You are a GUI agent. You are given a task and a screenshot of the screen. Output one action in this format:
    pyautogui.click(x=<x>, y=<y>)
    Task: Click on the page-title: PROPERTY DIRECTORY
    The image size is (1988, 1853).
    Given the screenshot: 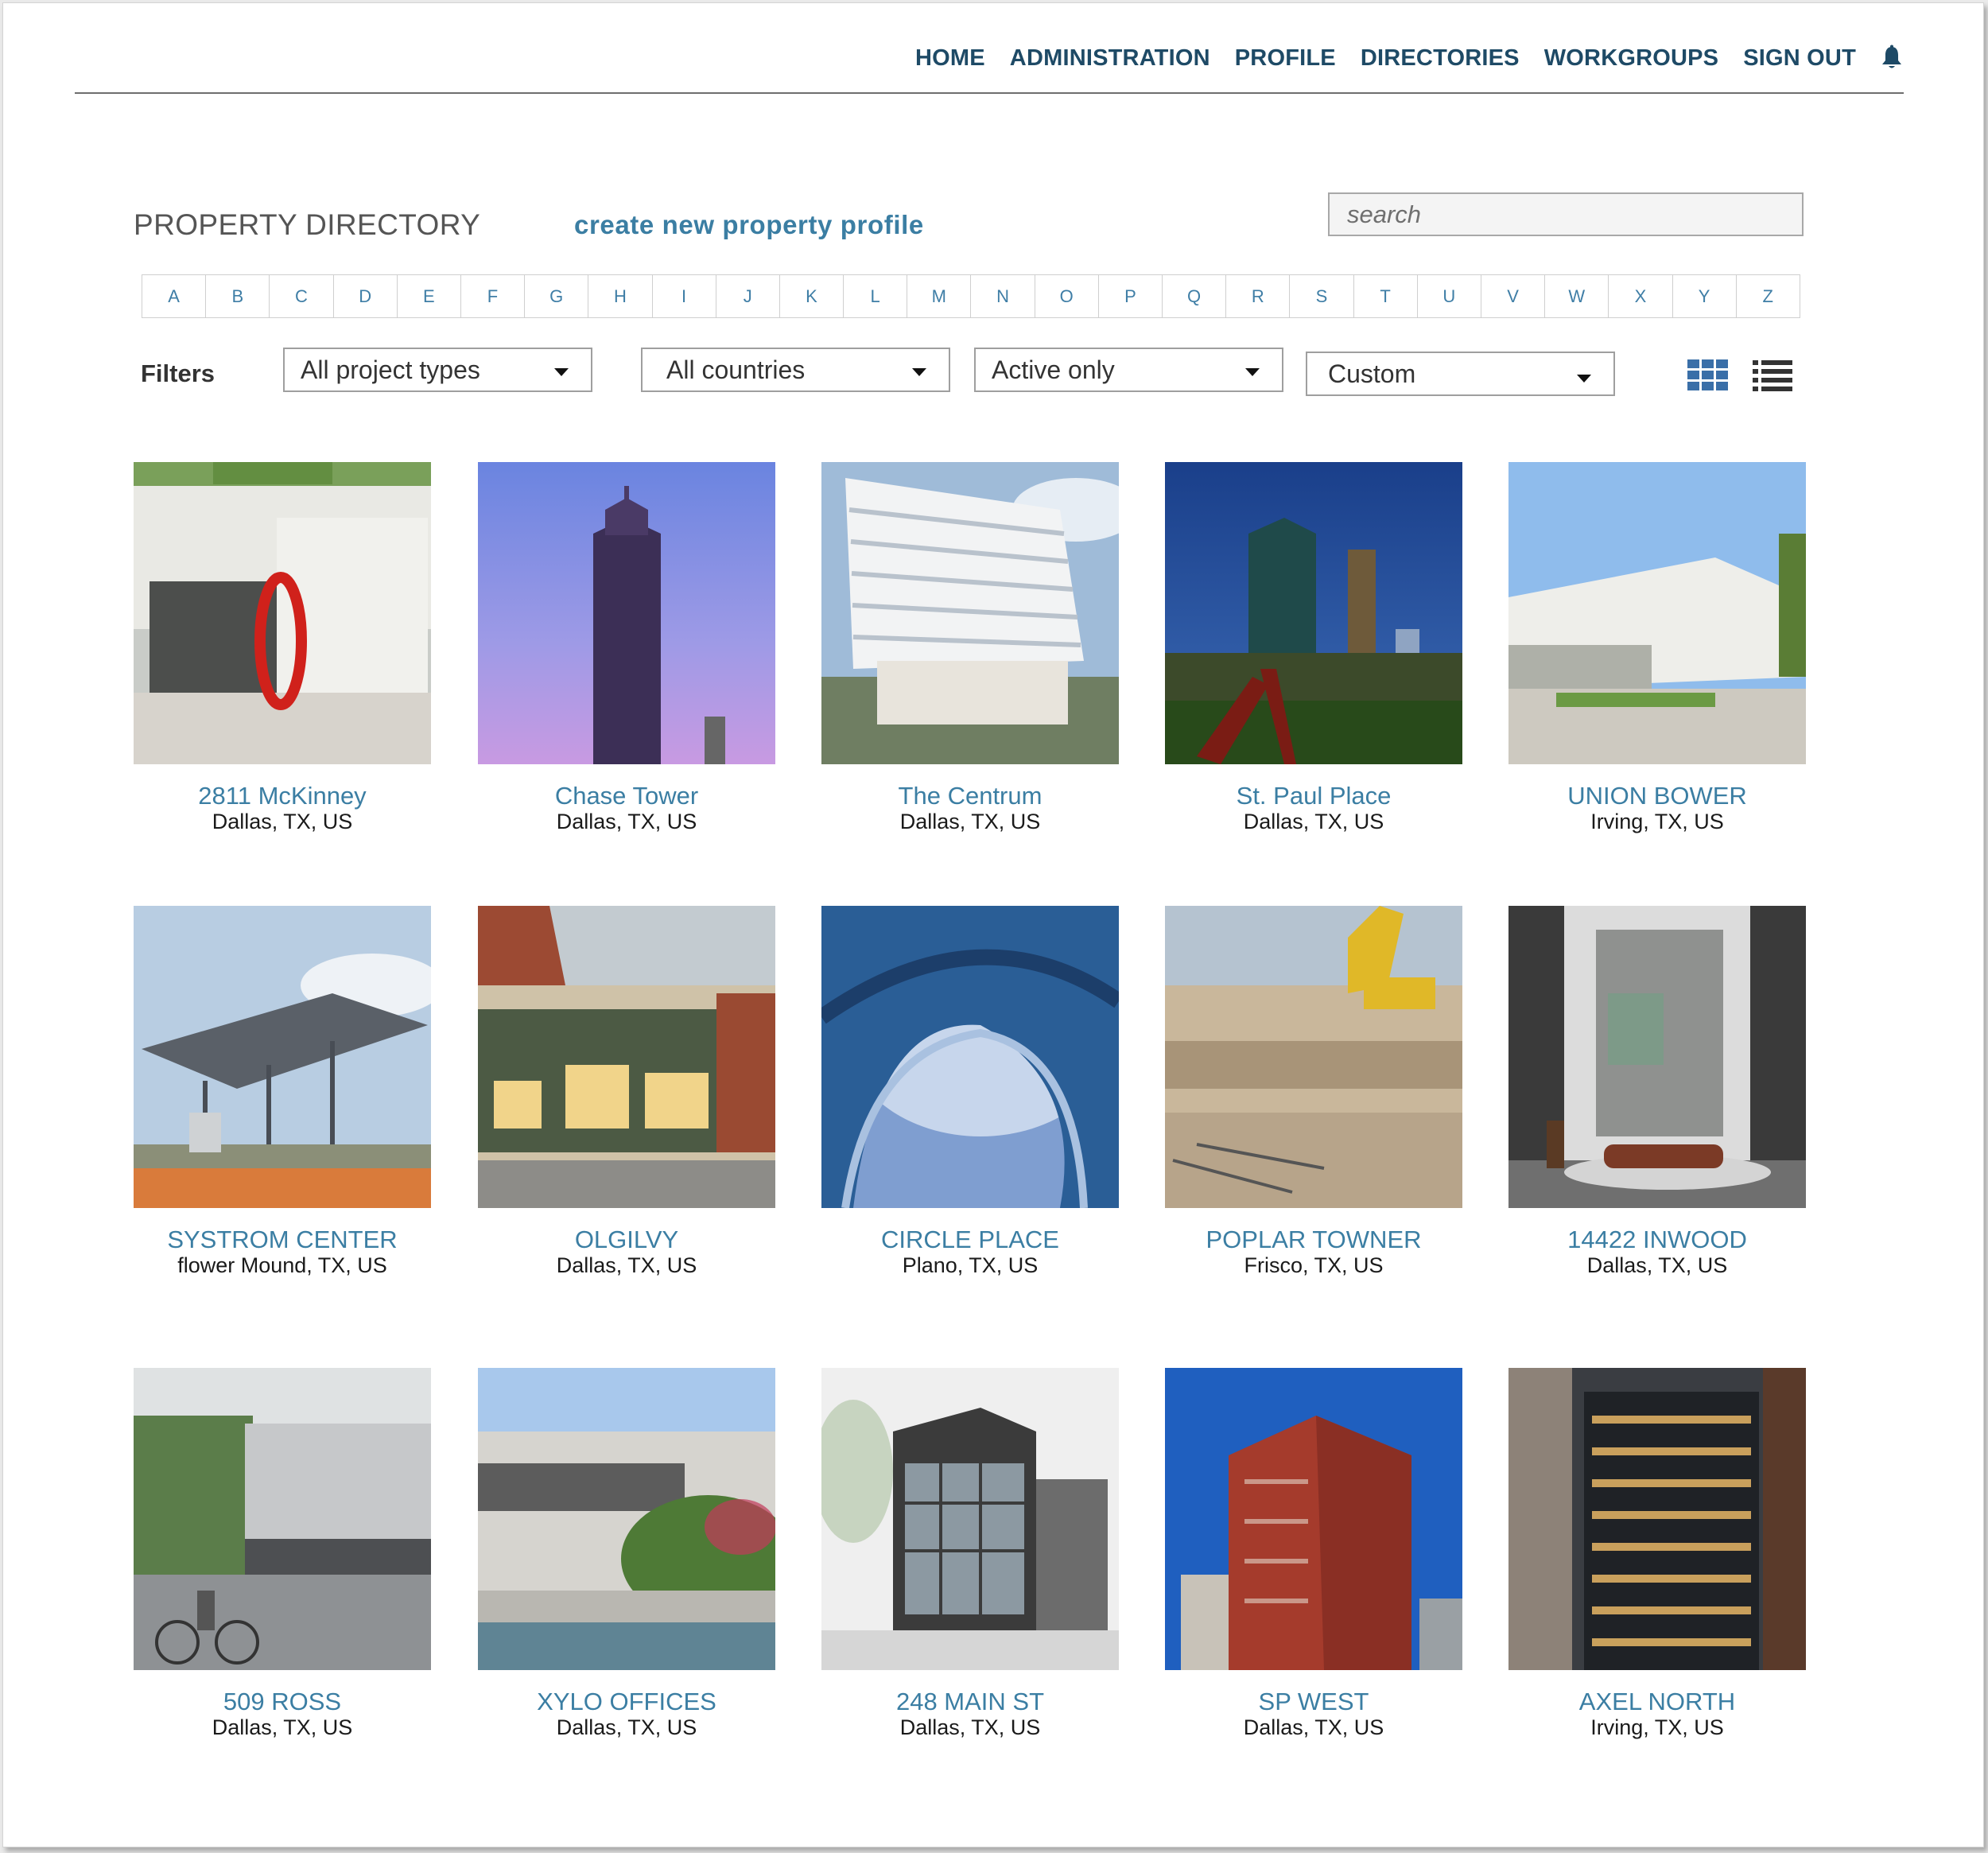 What is the action you would take?
    pyautogui.click(x=307, y=225)
    